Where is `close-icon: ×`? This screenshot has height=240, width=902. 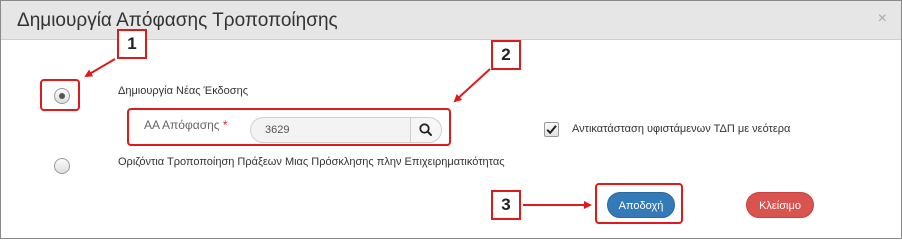 close-icon: × is located at coordinates (882, 19).